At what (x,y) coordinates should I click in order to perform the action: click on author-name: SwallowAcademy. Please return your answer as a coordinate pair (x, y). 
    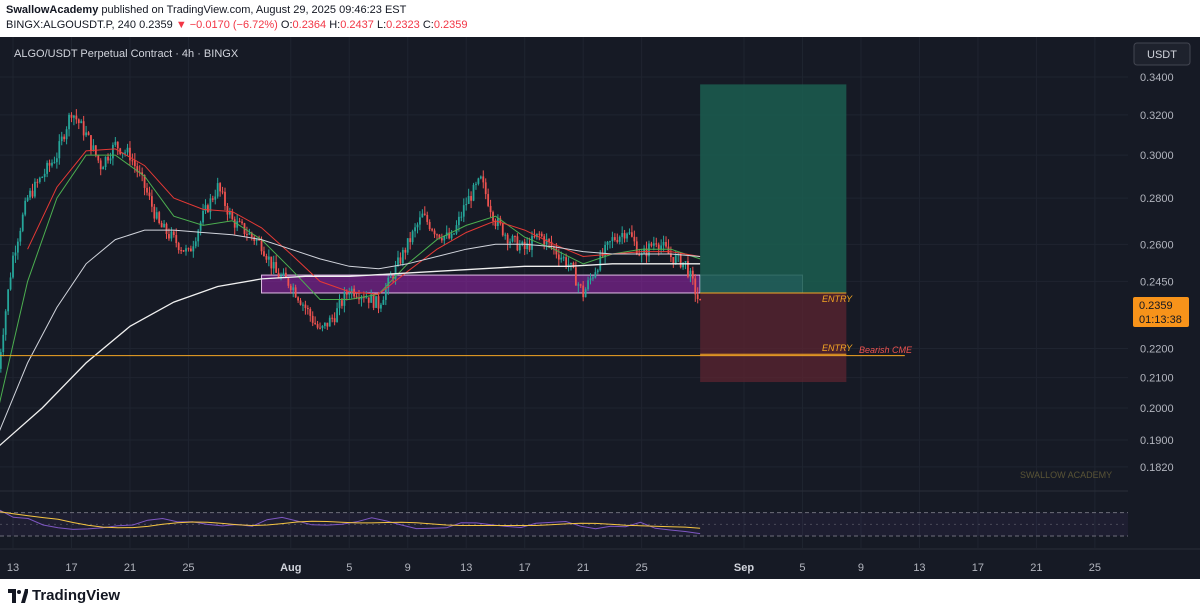
    Looking at the image, I should click on (52, 10).